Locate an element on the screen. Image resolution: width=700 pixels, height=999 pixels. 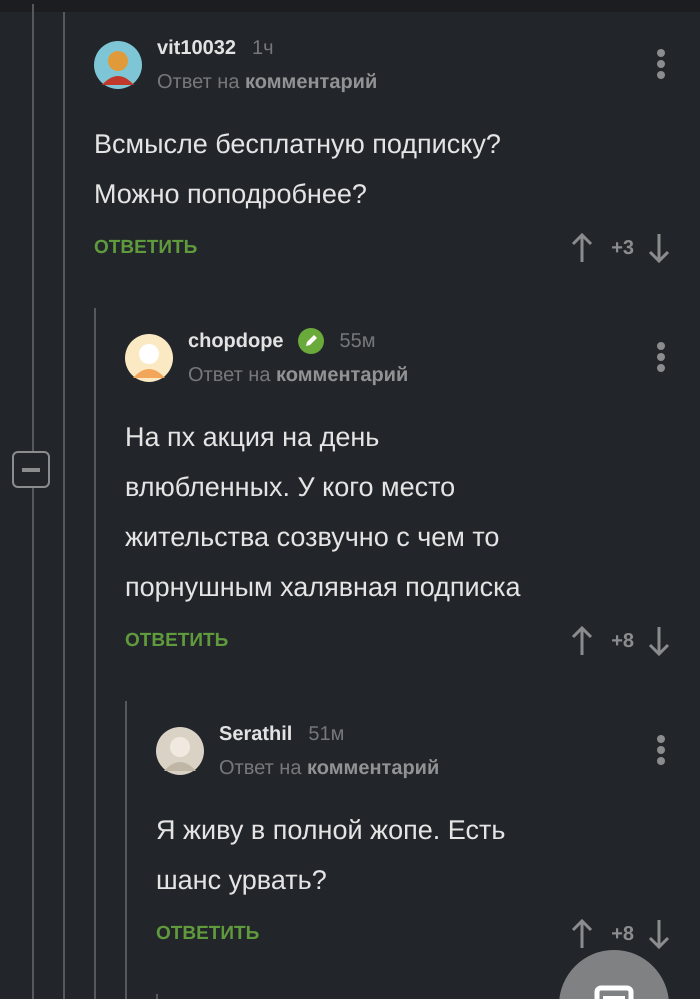
comment-time: 51м is located at coordinates (326, 734).